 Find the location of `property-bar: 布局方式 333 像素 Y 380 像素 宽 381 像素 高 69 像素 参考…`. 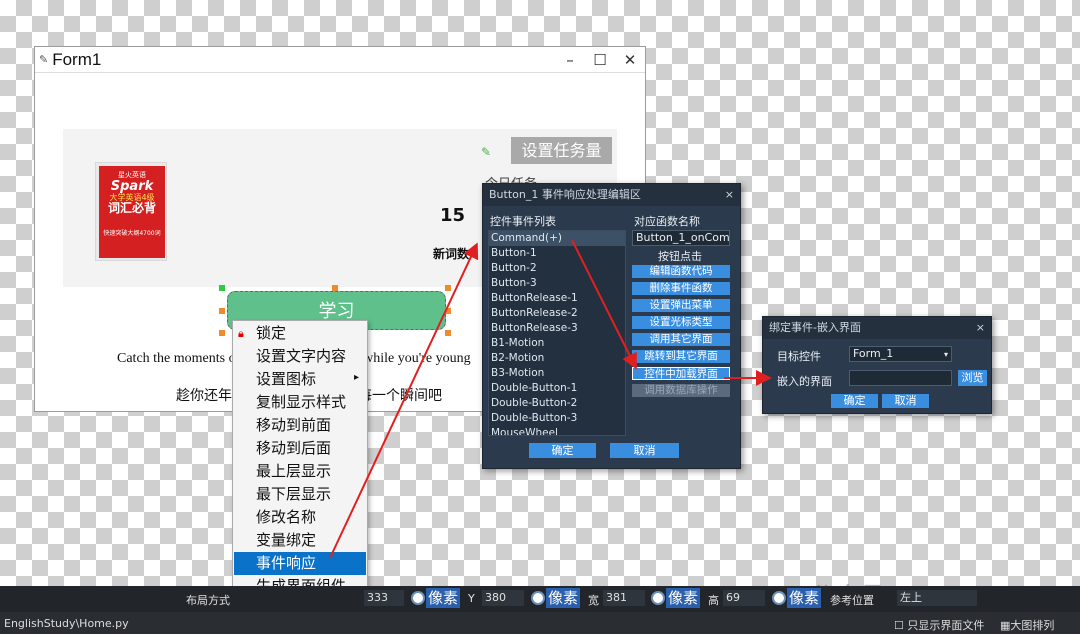

property-bar: 布局方式 333 像素 Y 380 像素 宽 381 像素 高 69 像素 参考… is located at coordinates (540, 599).